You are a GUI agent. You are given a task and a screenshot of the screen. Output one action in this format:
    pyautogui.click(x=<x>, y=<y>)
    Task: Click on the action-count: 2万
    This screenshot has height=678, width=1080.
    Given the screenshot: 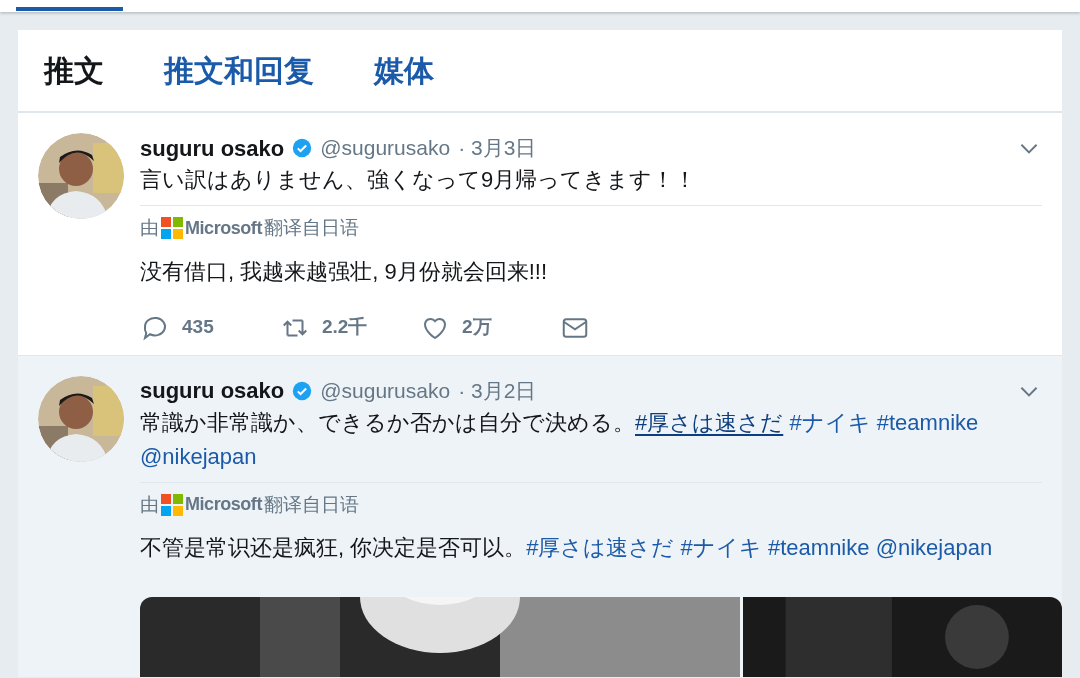 What is the action you would take?
    pyautogui.click(x=477, y=327)
    